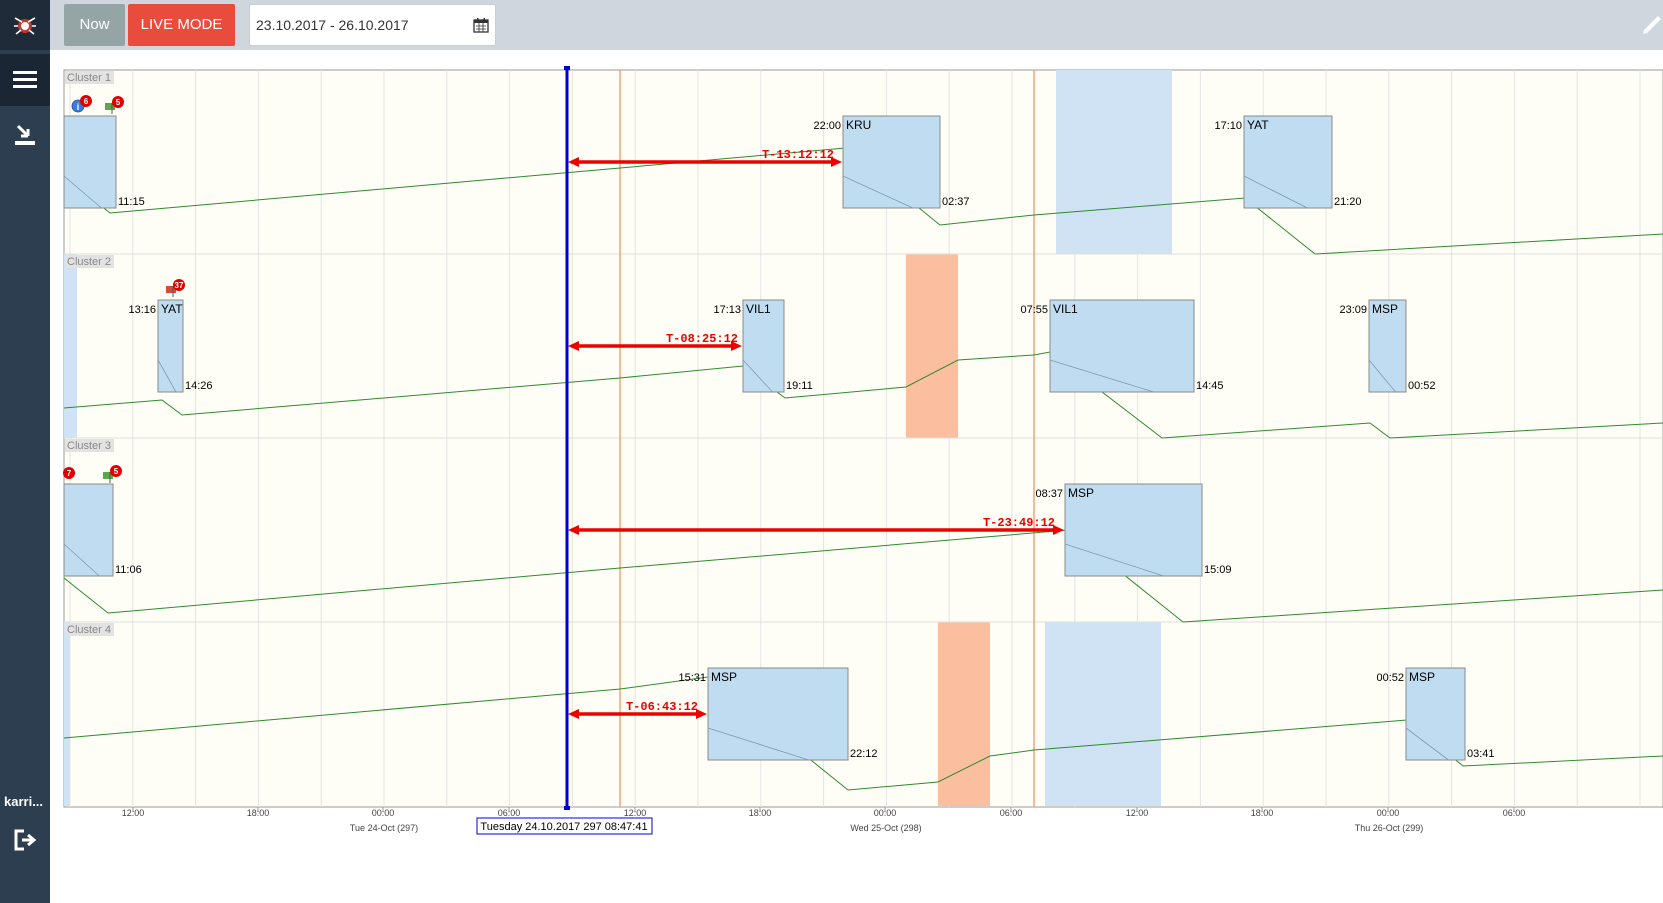  Describe the element at coordinates (778, 714) in the screenshot. I see `task-block: MSP 15:31 22:12` at that location.